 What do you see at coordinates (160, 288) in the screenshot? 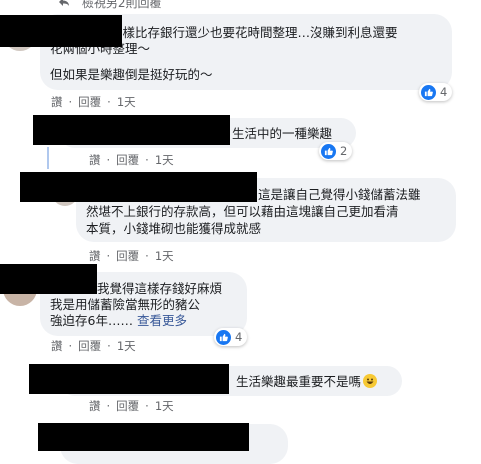
I see `comment-text: 我覺得這樣存錢好麻煩` at bounding box center [160, 288].